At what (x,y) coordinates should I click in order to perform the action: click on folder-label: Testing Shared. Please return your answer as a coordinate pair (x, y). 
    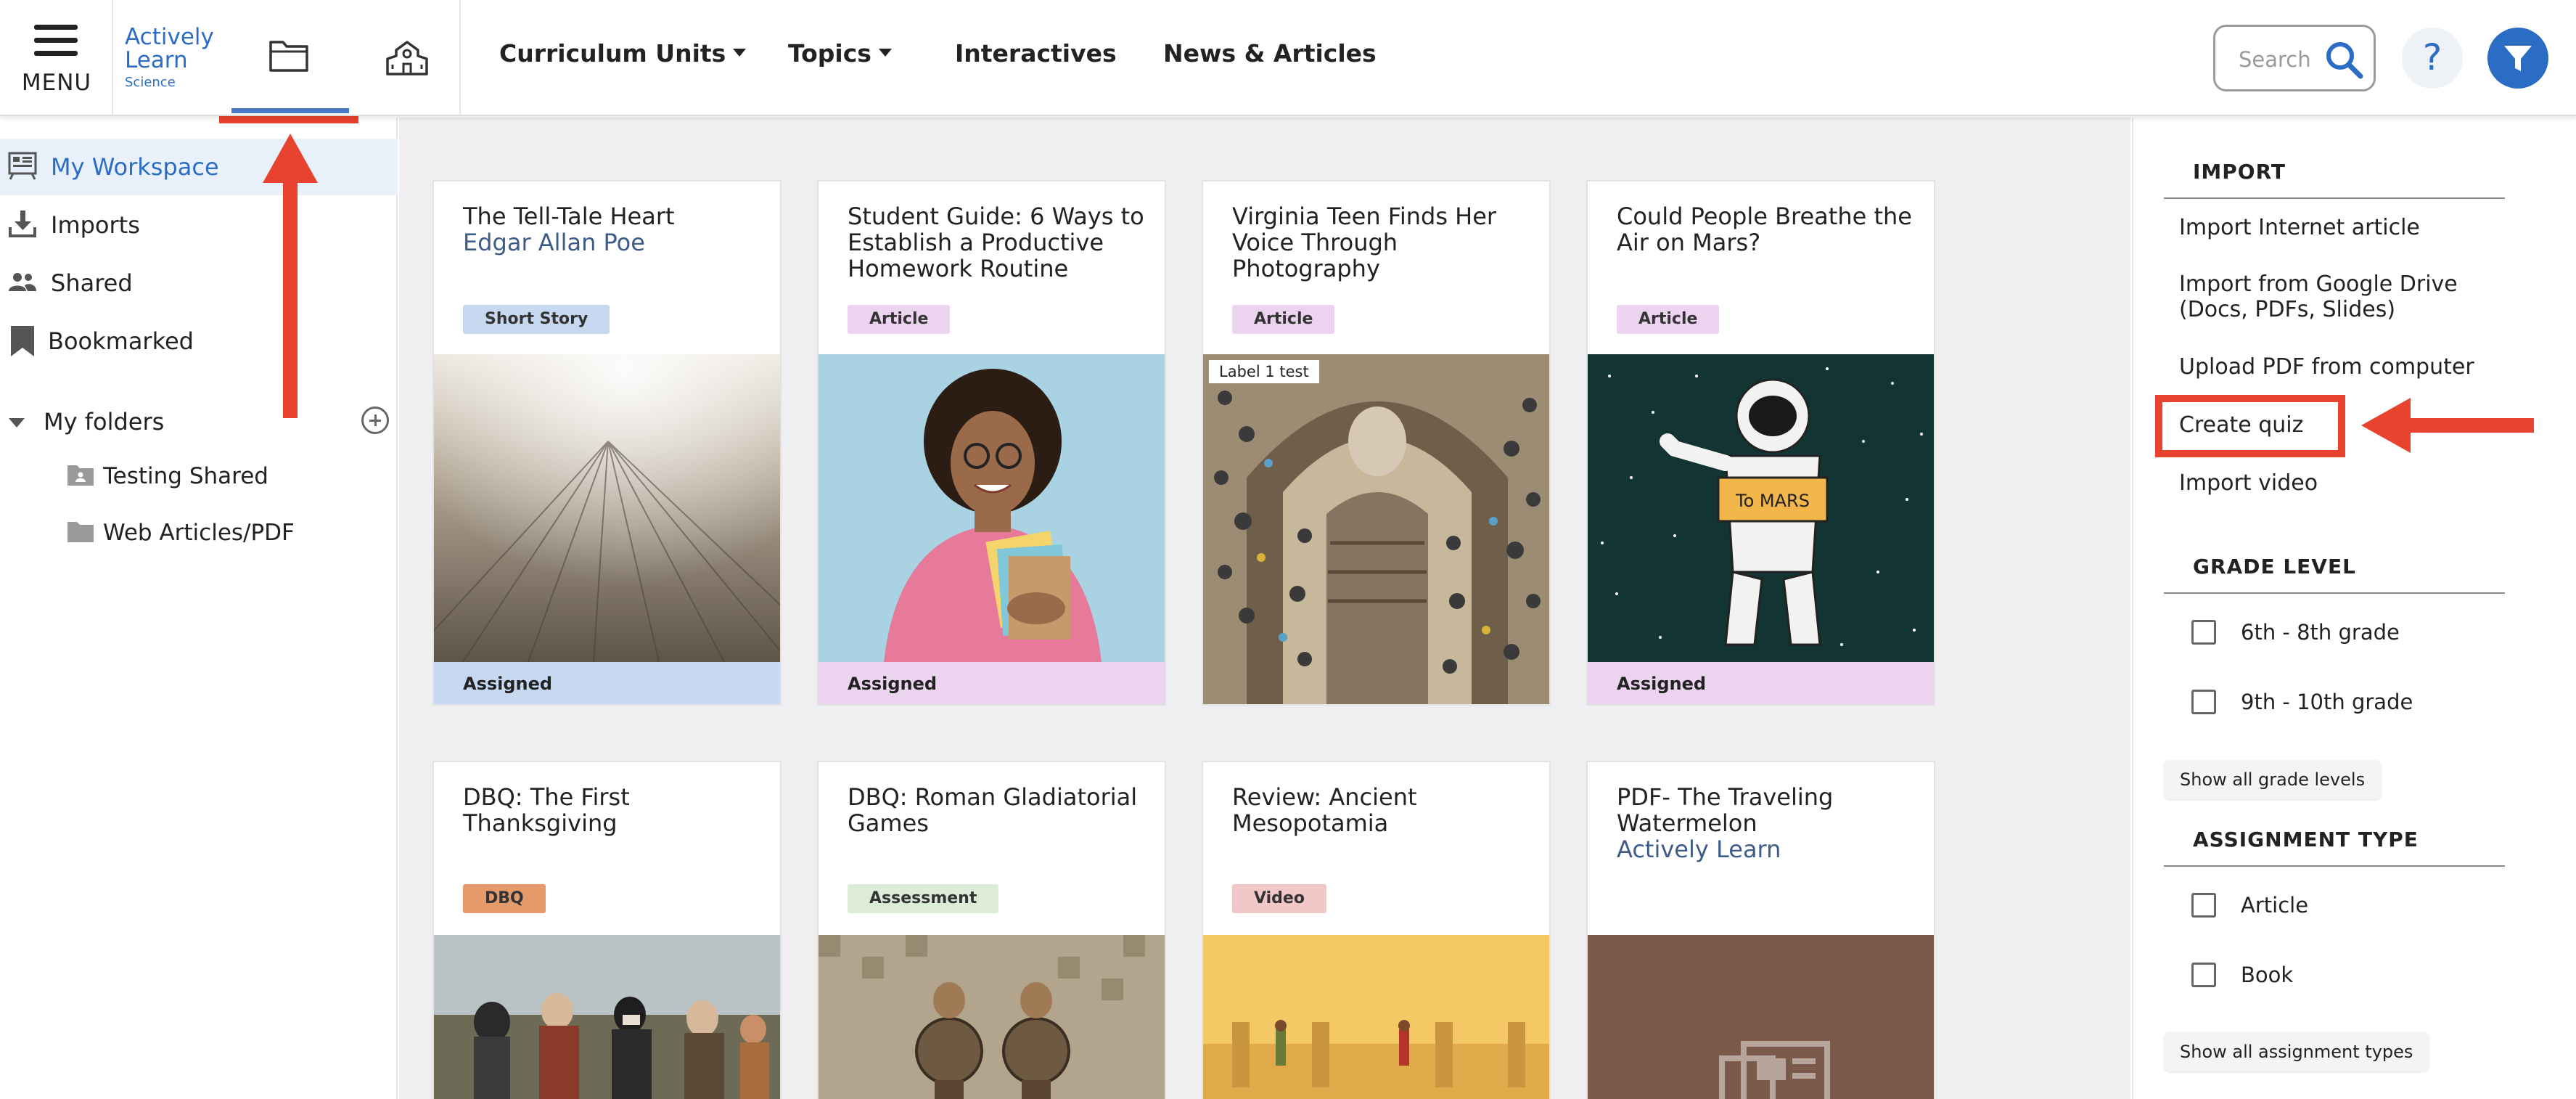
    Looking at the image, I should click on (185, 476).